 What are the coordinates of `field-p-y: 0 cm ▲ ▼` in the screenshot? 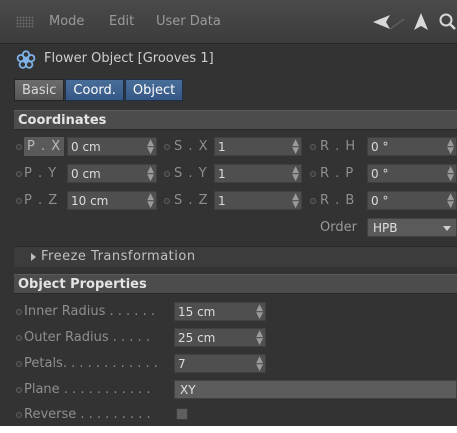 It's located at (112, 173).